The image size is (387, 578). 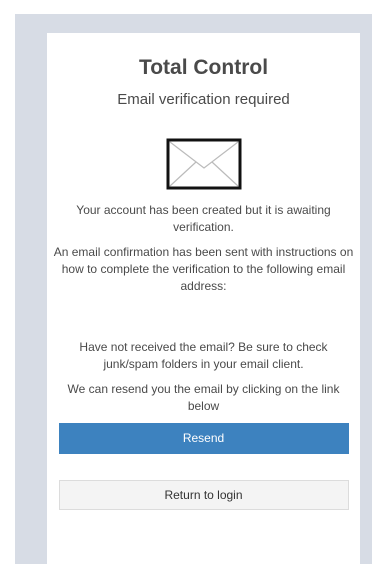 What do you see at coordinates (203, 495) in the screenshot?
I see `return-to-login-button: Return to login` at bounding box center [203, 495].